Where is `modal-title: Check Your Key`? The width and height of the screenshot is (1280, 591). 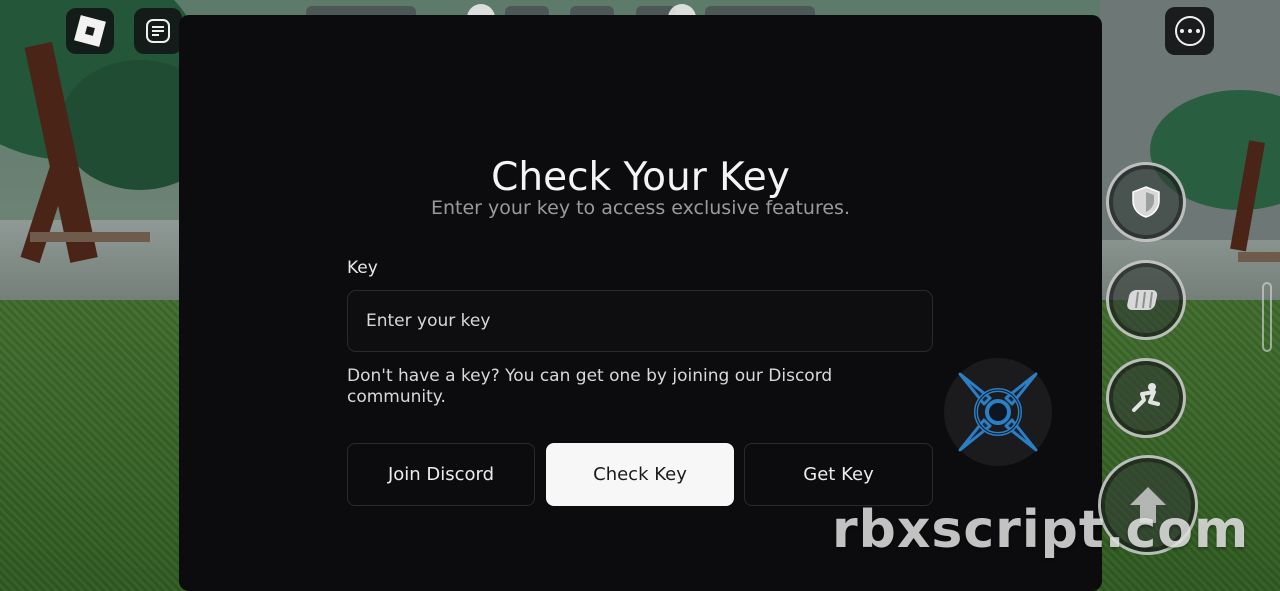 modal-title: Check Your Key is located at coordinates (640, 177).